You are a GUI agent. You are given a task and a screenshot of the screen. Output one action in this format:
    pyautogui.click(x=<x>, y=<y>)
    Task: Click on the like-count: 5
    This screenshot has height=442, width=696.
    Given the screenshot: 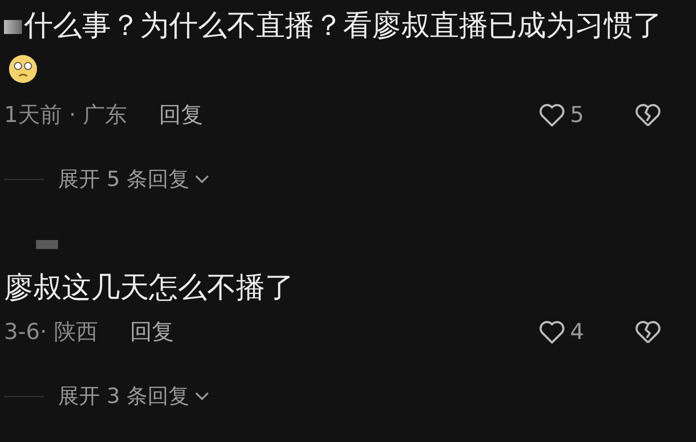 What is the action you would take?
    pyautogui.click(x=577, y=115)
    